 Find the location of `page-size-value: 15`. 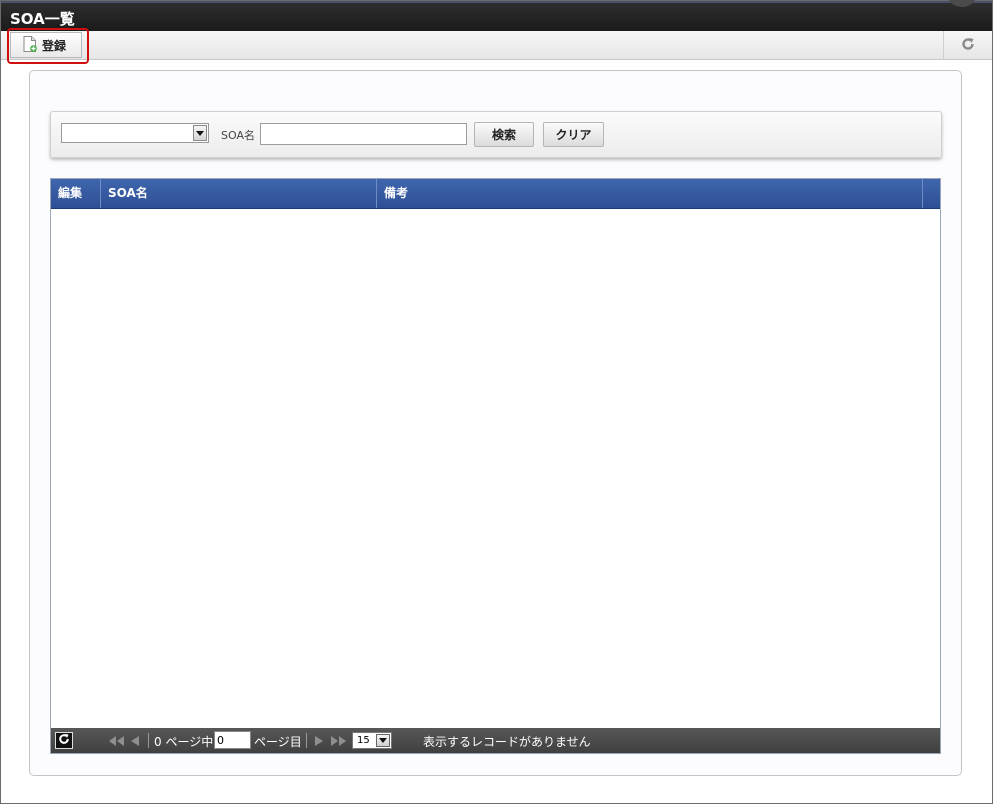

page-size-value: 15 is located at coordinates (363, 740).